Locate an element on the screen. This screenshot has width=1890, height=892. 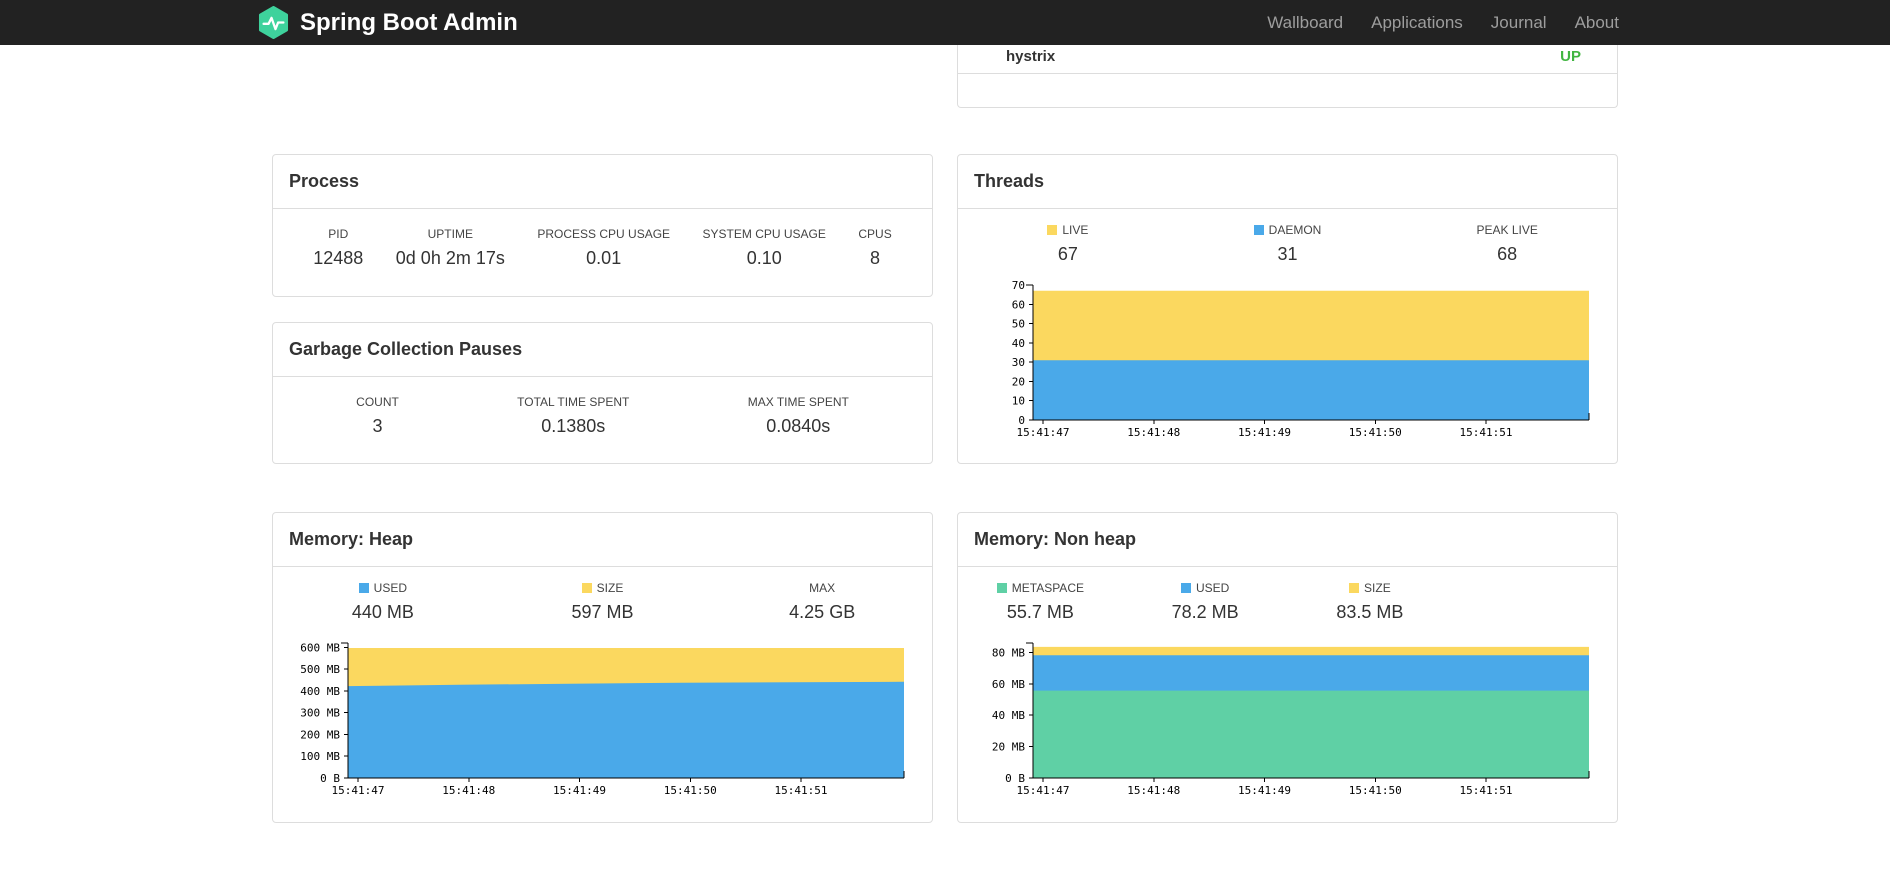
nav-link-applications: Applications is located at coordinates (1417, 23).